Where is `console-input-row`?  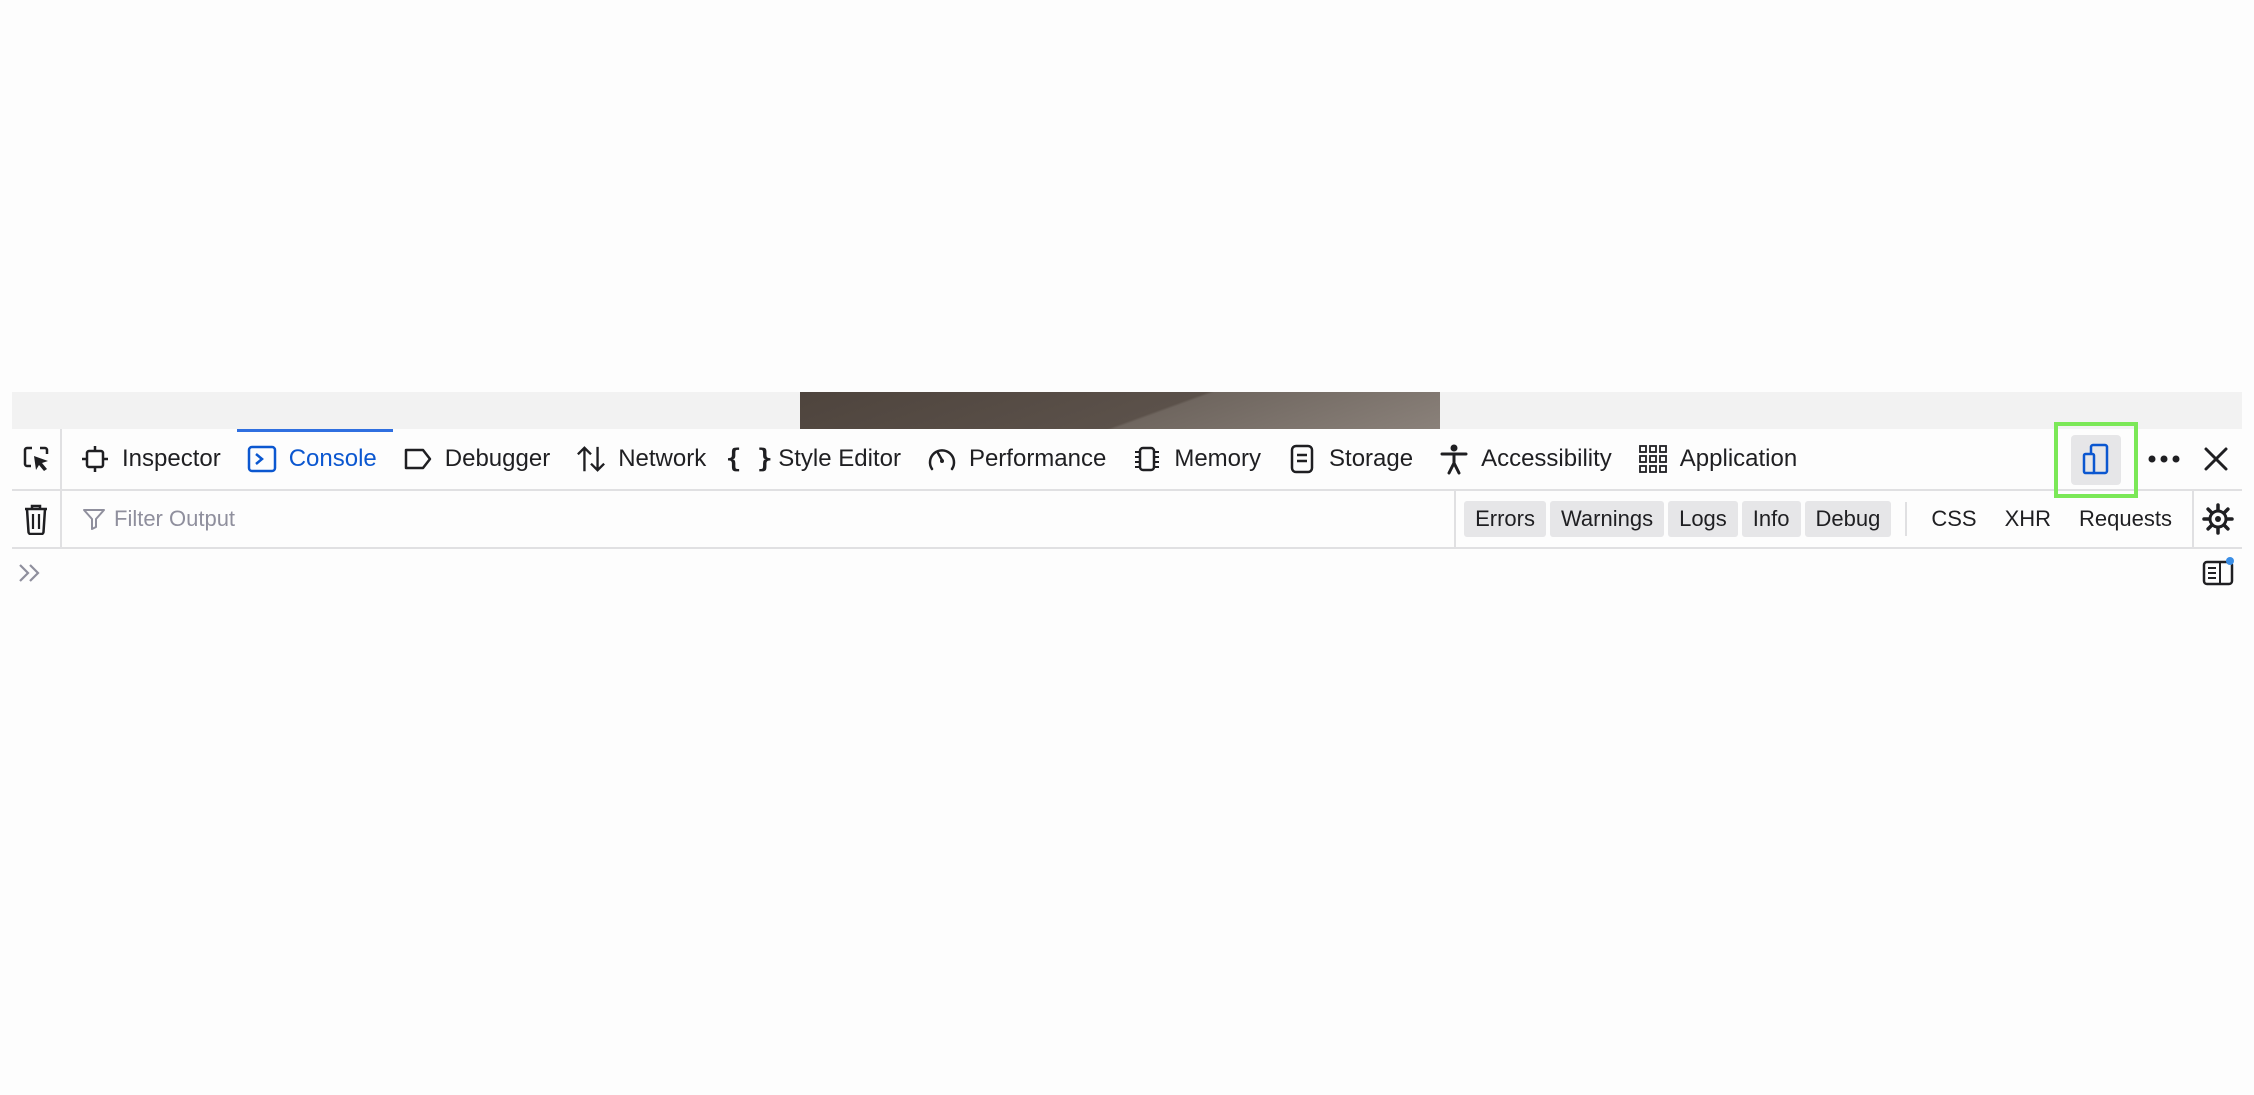
console-input-row is located at coordinates (1127, 573).